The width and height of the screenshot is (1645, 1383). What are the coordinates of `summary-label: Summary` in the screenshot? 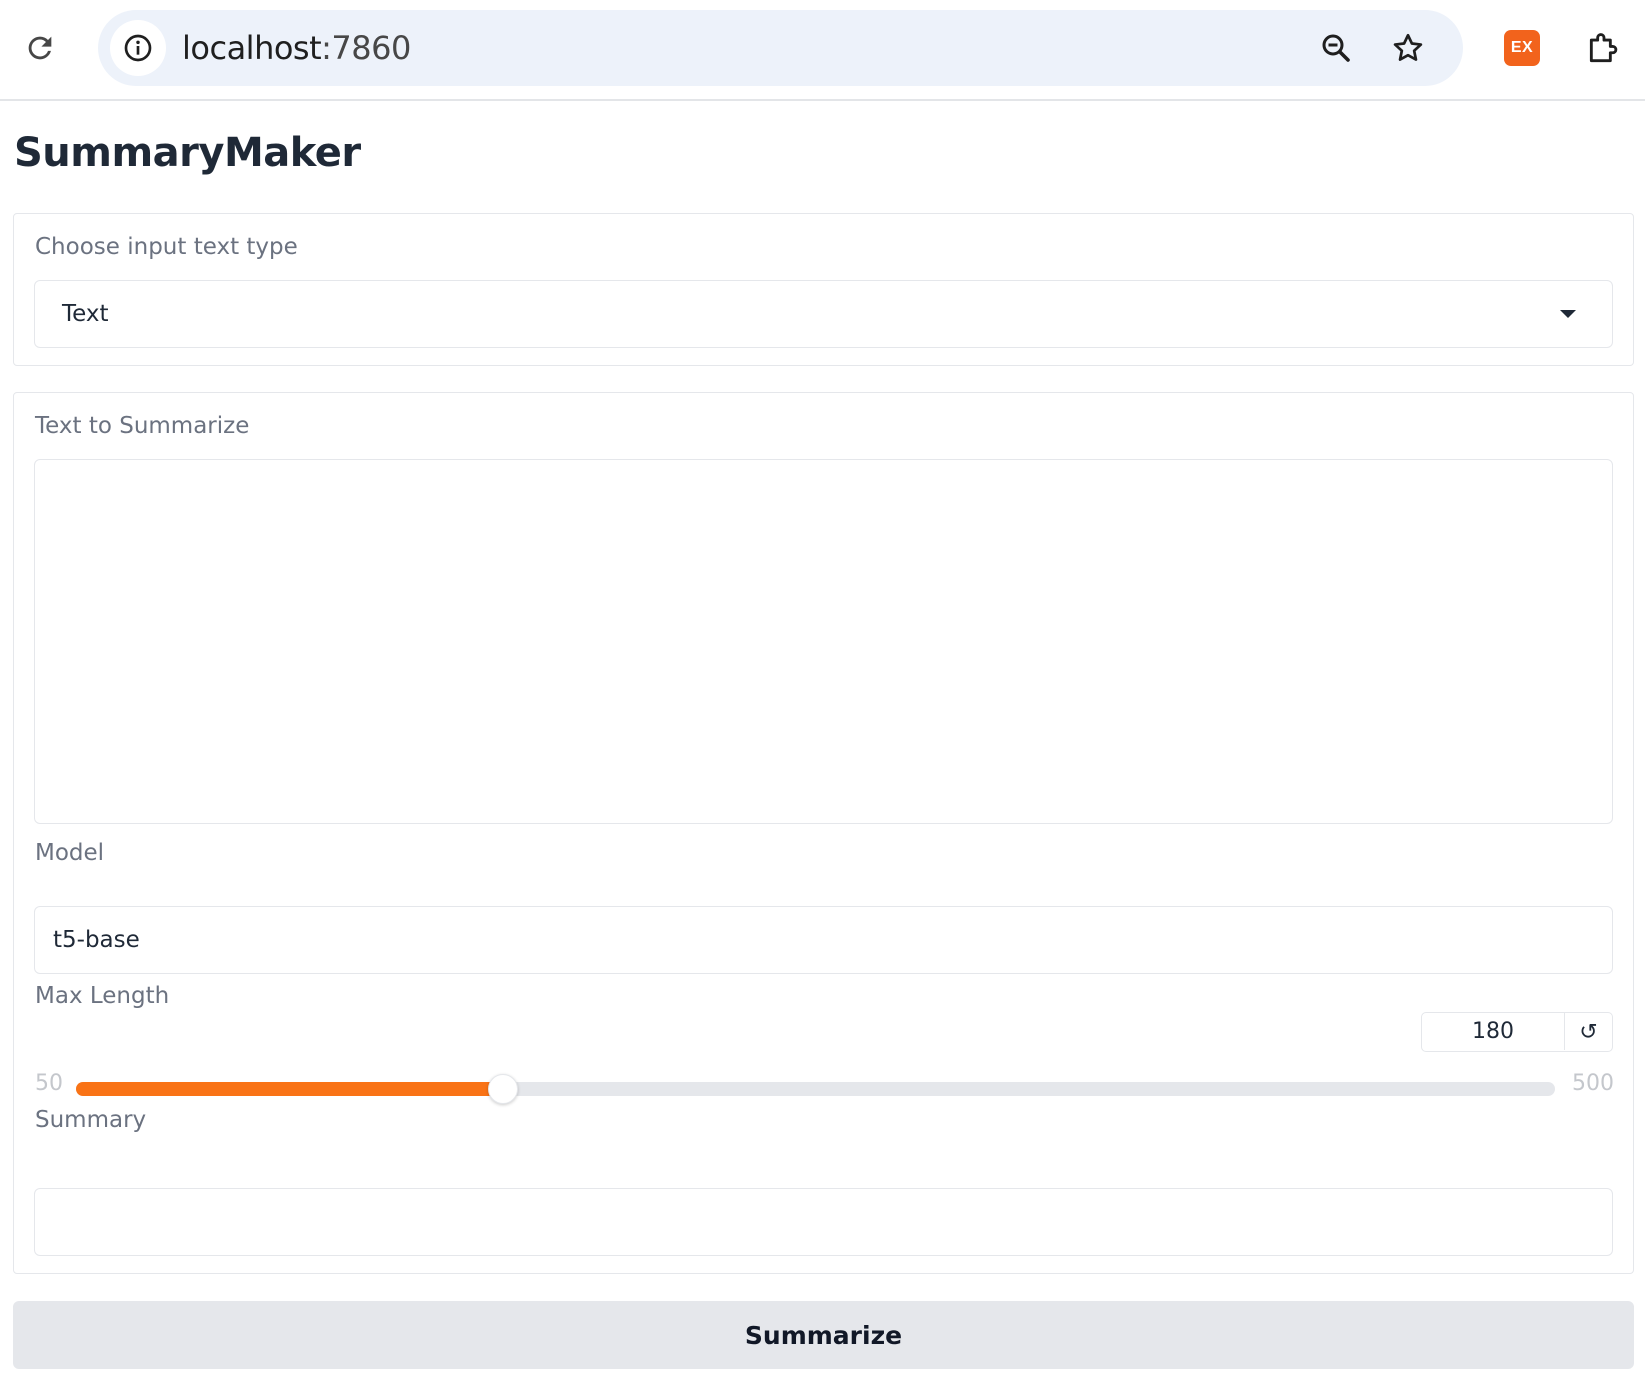 It's located at (91, 1120).